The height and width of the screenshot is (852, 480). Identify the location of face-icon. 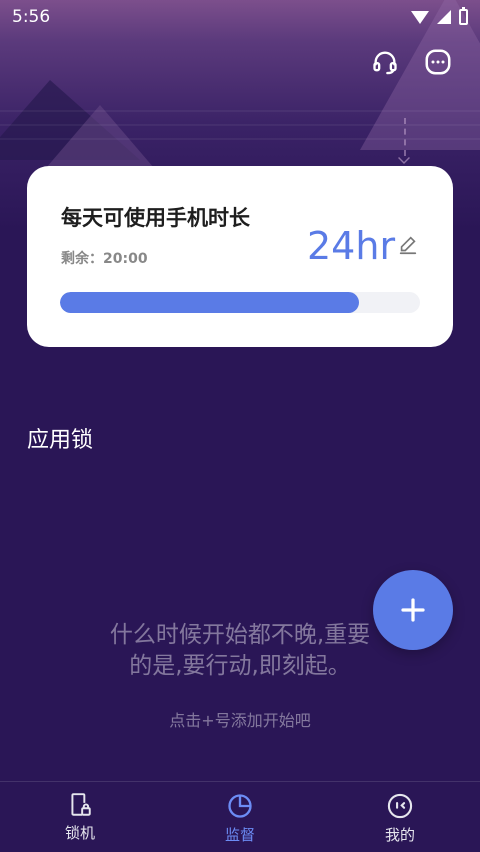
(400, 806).